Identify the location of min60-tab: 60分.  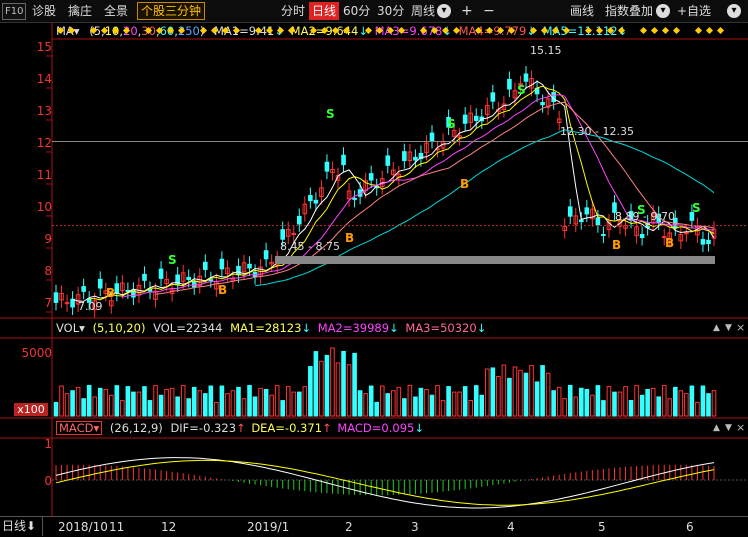
(356, 11).